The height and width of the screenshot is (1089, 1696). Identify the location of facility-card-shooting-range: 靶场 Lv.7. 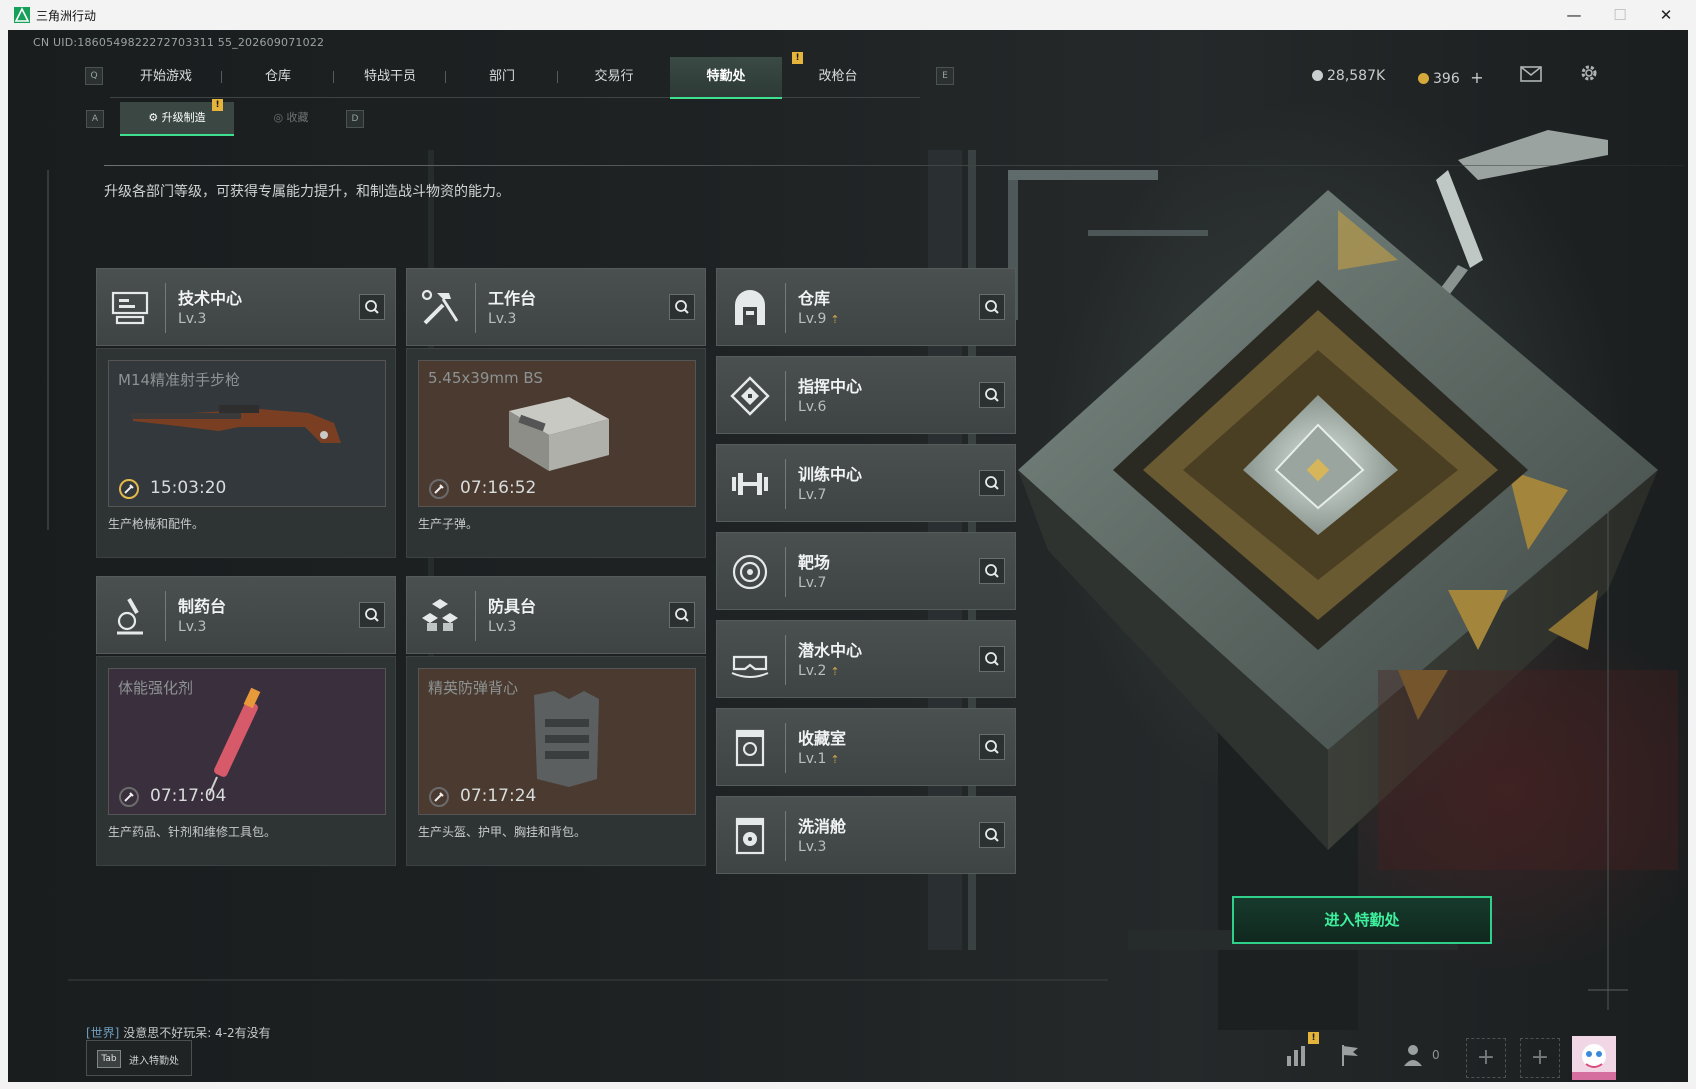
(866, 571).